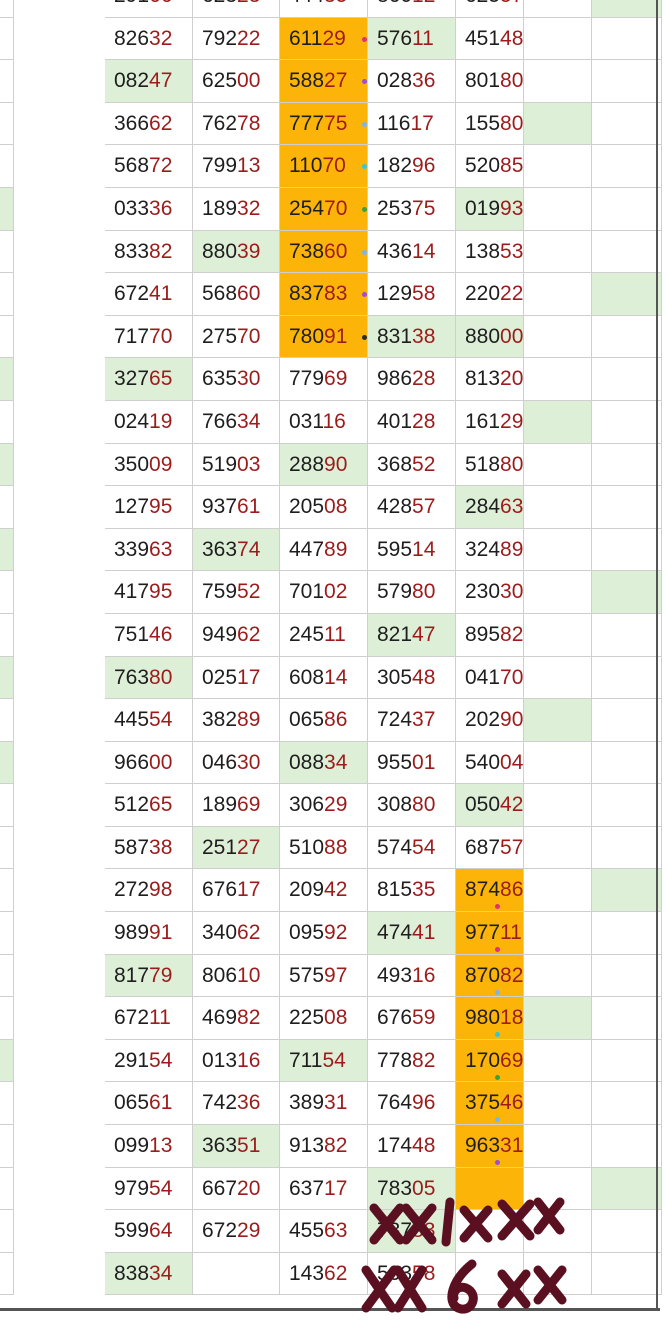 This screenshot has height=1334, width=666. What do you see at coordinates (236, 465) in the screenshot?
I see `table-cell: 51903` at bounding box center [236, 465].